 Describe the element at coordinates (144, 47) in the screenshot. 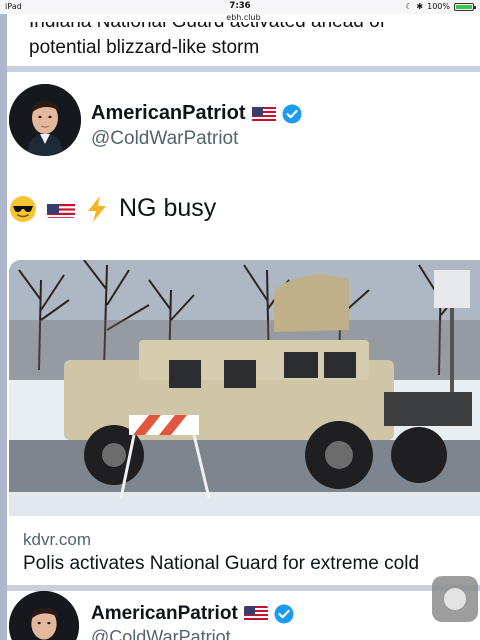

I see `previous-headline-line2: potential blizzard-like storm` at that location.